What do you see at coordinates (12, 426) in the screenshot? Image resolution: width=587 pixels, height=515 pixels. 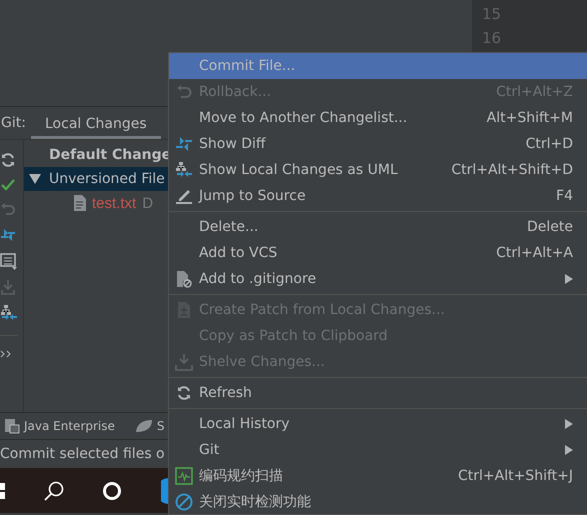 I see `module-icon` at bounding box center [12, 426].